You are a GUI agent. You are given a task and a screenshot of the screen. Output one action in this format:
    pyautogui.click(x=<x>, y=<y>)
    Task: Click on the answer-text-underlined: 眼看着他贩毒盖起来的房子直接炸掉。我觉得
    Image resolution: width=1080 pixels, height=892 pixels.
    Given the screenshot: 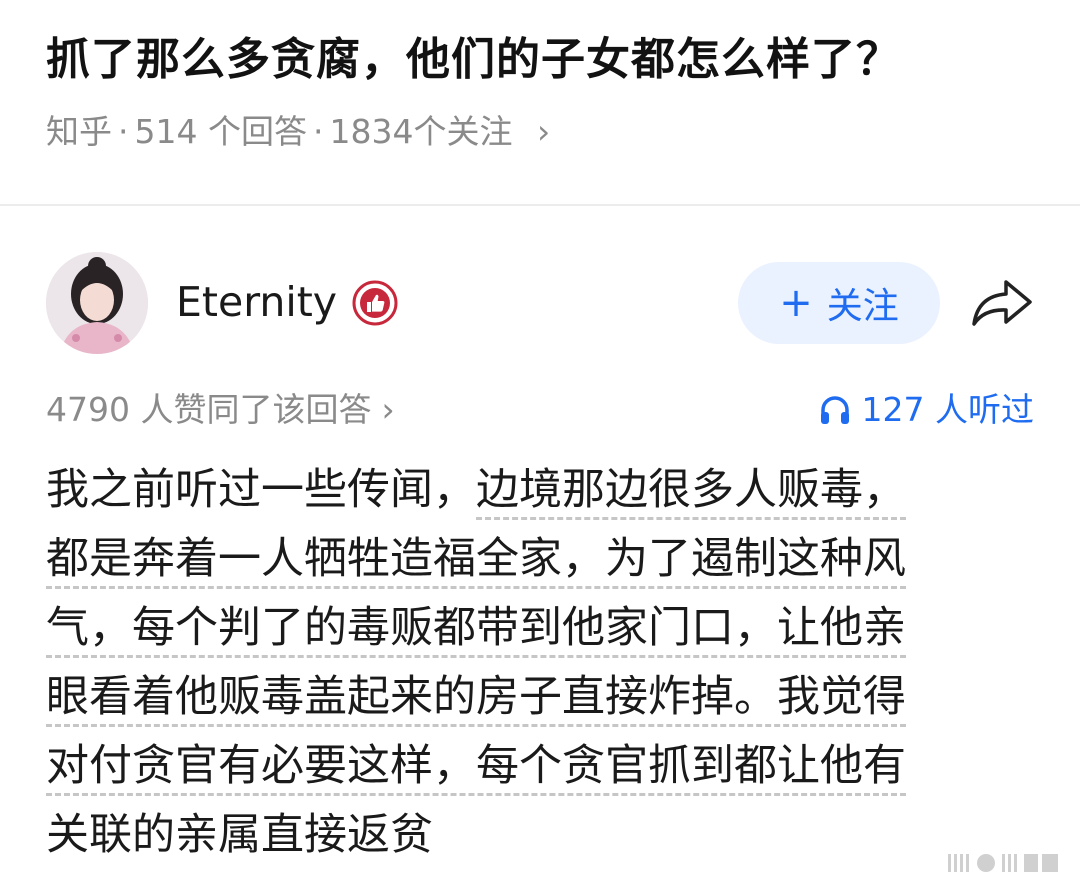 What is the action you would take?
    pyautogui.click(x=476, y=699)
    